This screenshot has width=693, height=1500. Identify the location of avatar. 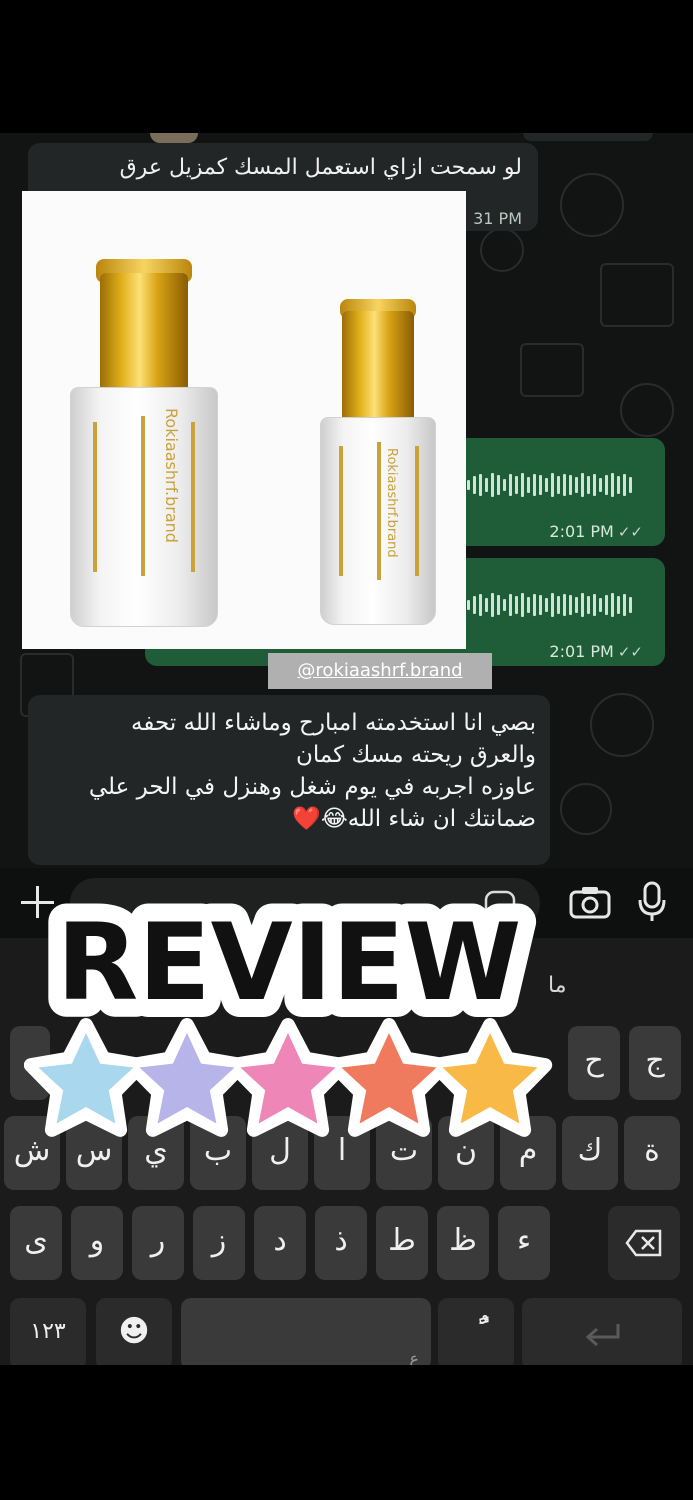
(174, 138).